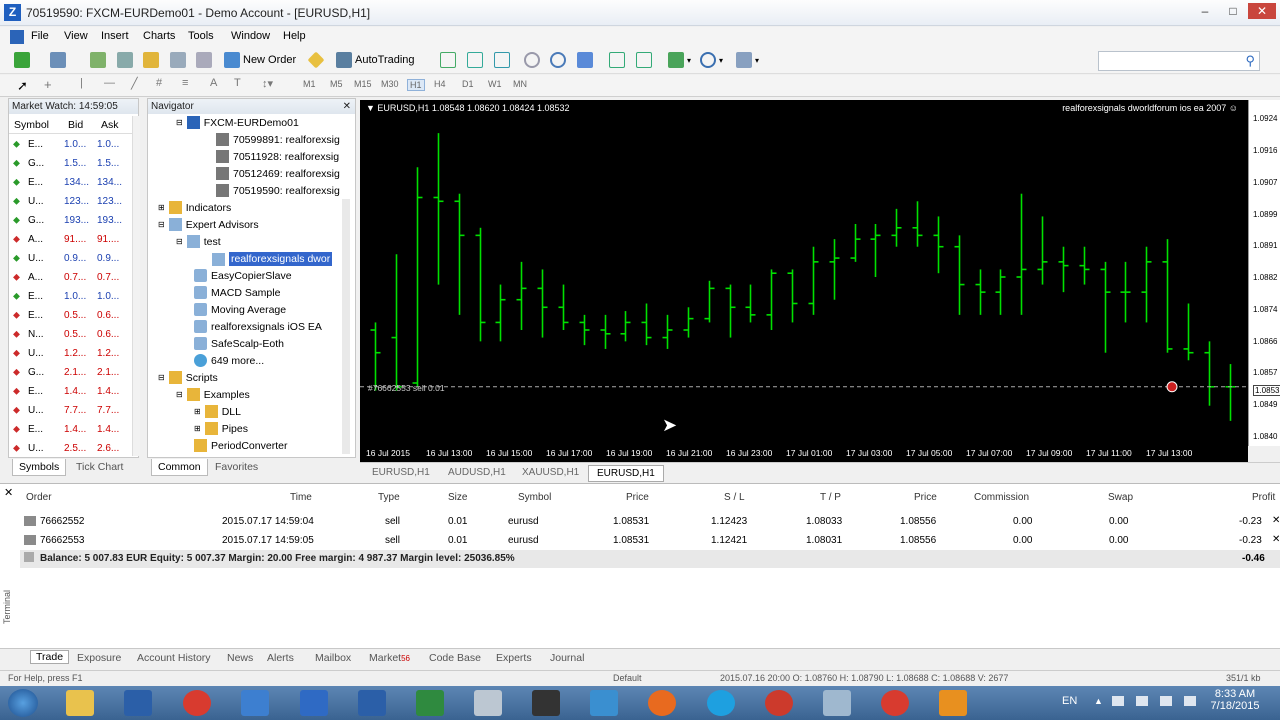 This screenshot has width=1280, height=720. What do you see at coordinates (39, 497) in the screenshot?
I see `terminal-col-header: Order` at bounding box center [39, 497].